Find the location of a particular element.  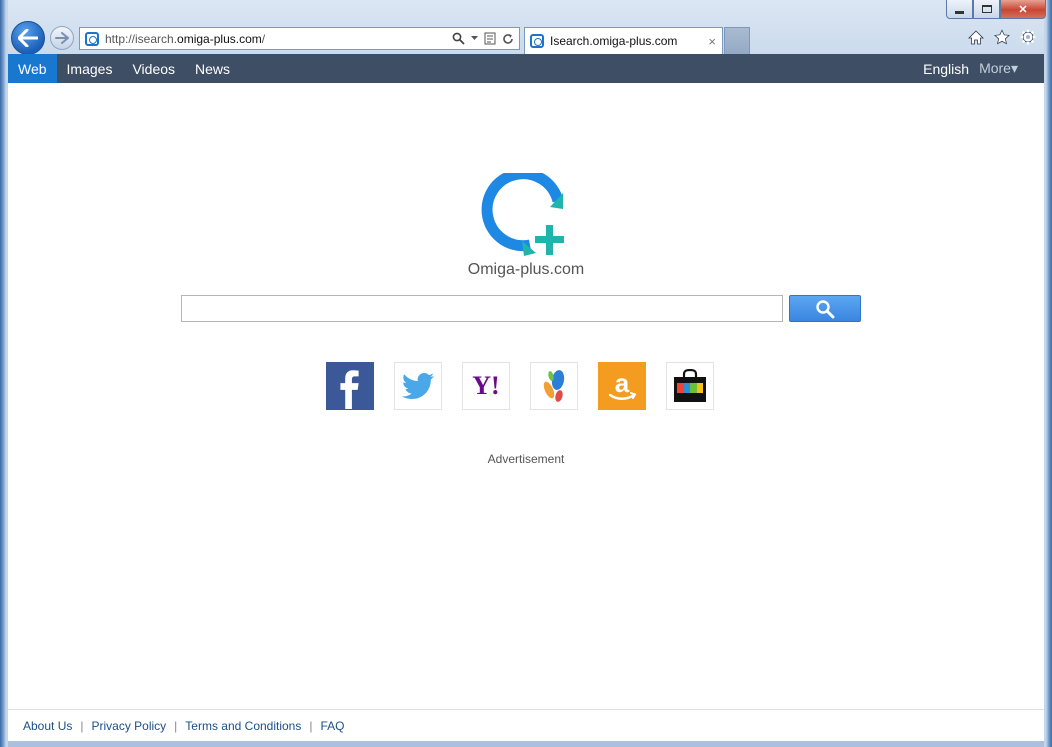

back-button is located at coordinates (28, 38).